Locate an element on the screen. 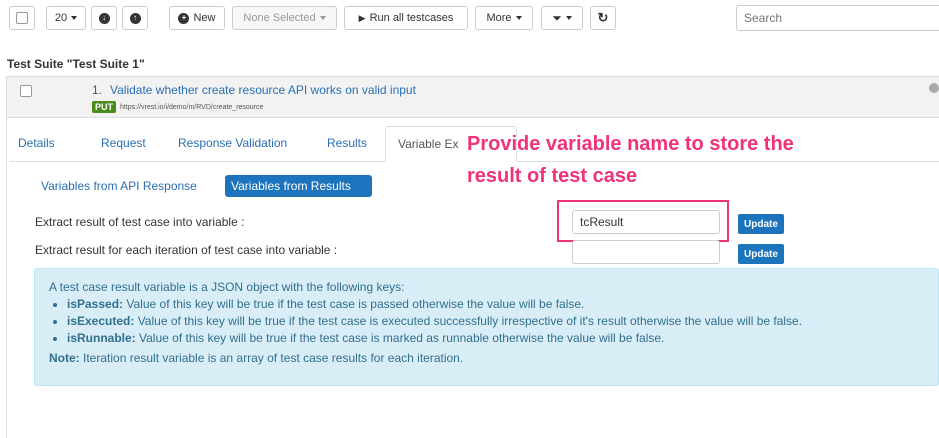 Image resolution: width=939 pixels, height=438 pixels. new-button: + New is located at coordinates (197, 18).